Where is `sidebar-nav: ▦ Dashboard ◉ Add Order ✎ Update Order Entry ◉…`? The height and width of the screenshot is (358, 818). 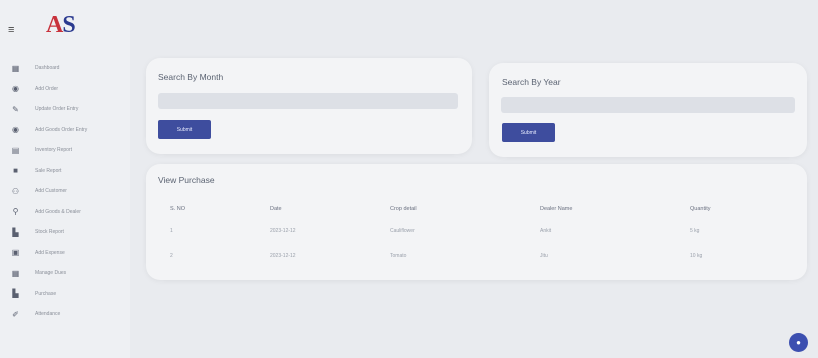
sidebar-nav: ▦ Dashboard ◉ Add Order ✎ Update Order Entry ◉… is located at coordinates (65, 191).